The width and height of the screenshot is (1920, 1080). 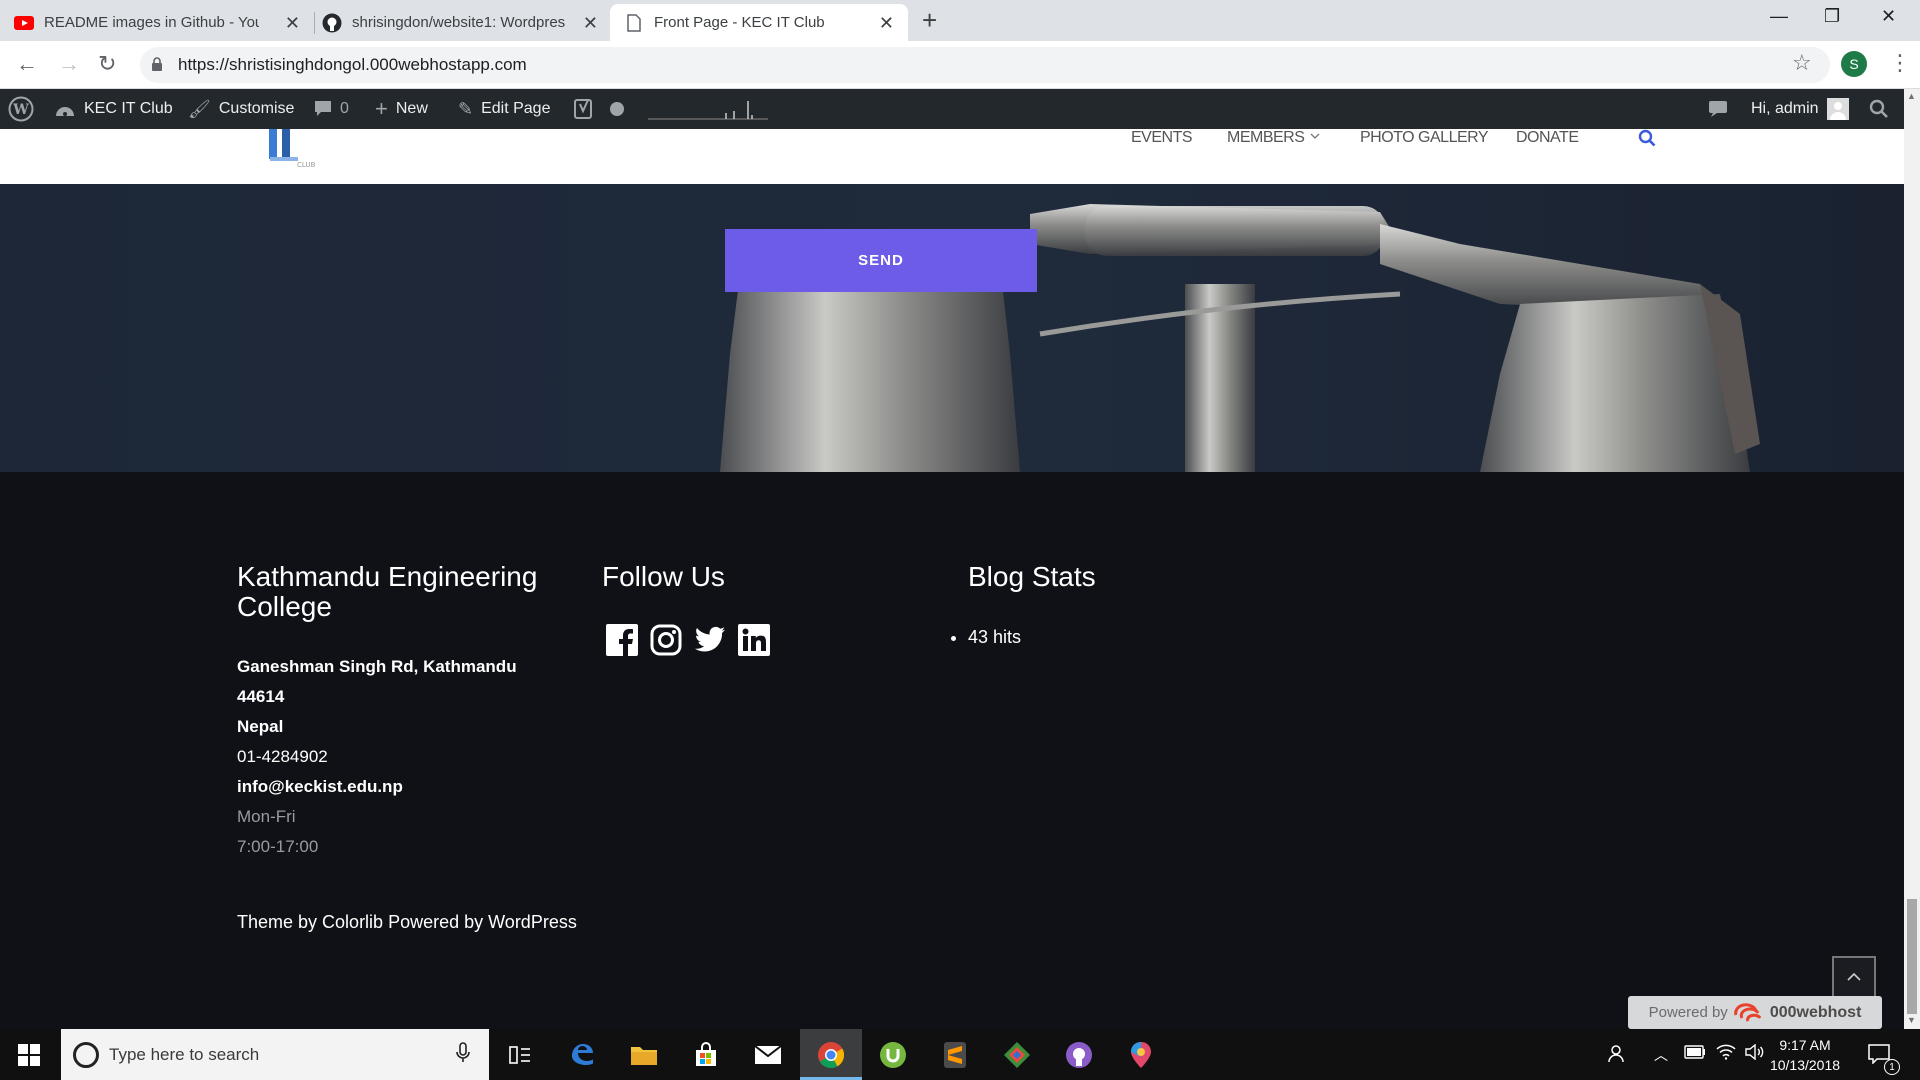 I want to click on linkedin-icon, so click(x=754, y=640).